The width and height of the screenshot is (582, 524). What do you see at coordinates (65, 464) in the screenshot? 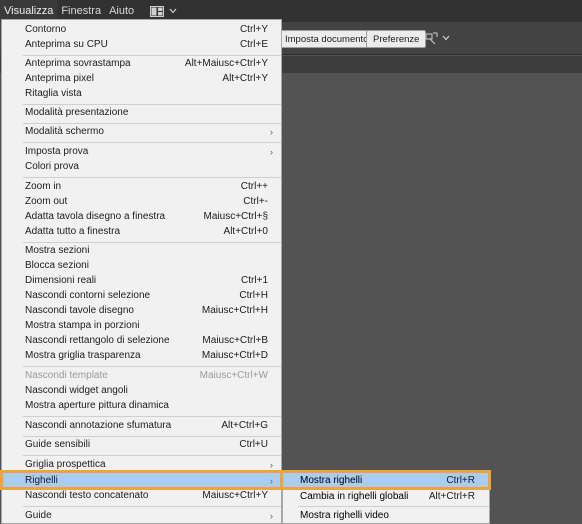
I see `menu-item-label: Griglia prospettica` at bounding box center [65, 464].